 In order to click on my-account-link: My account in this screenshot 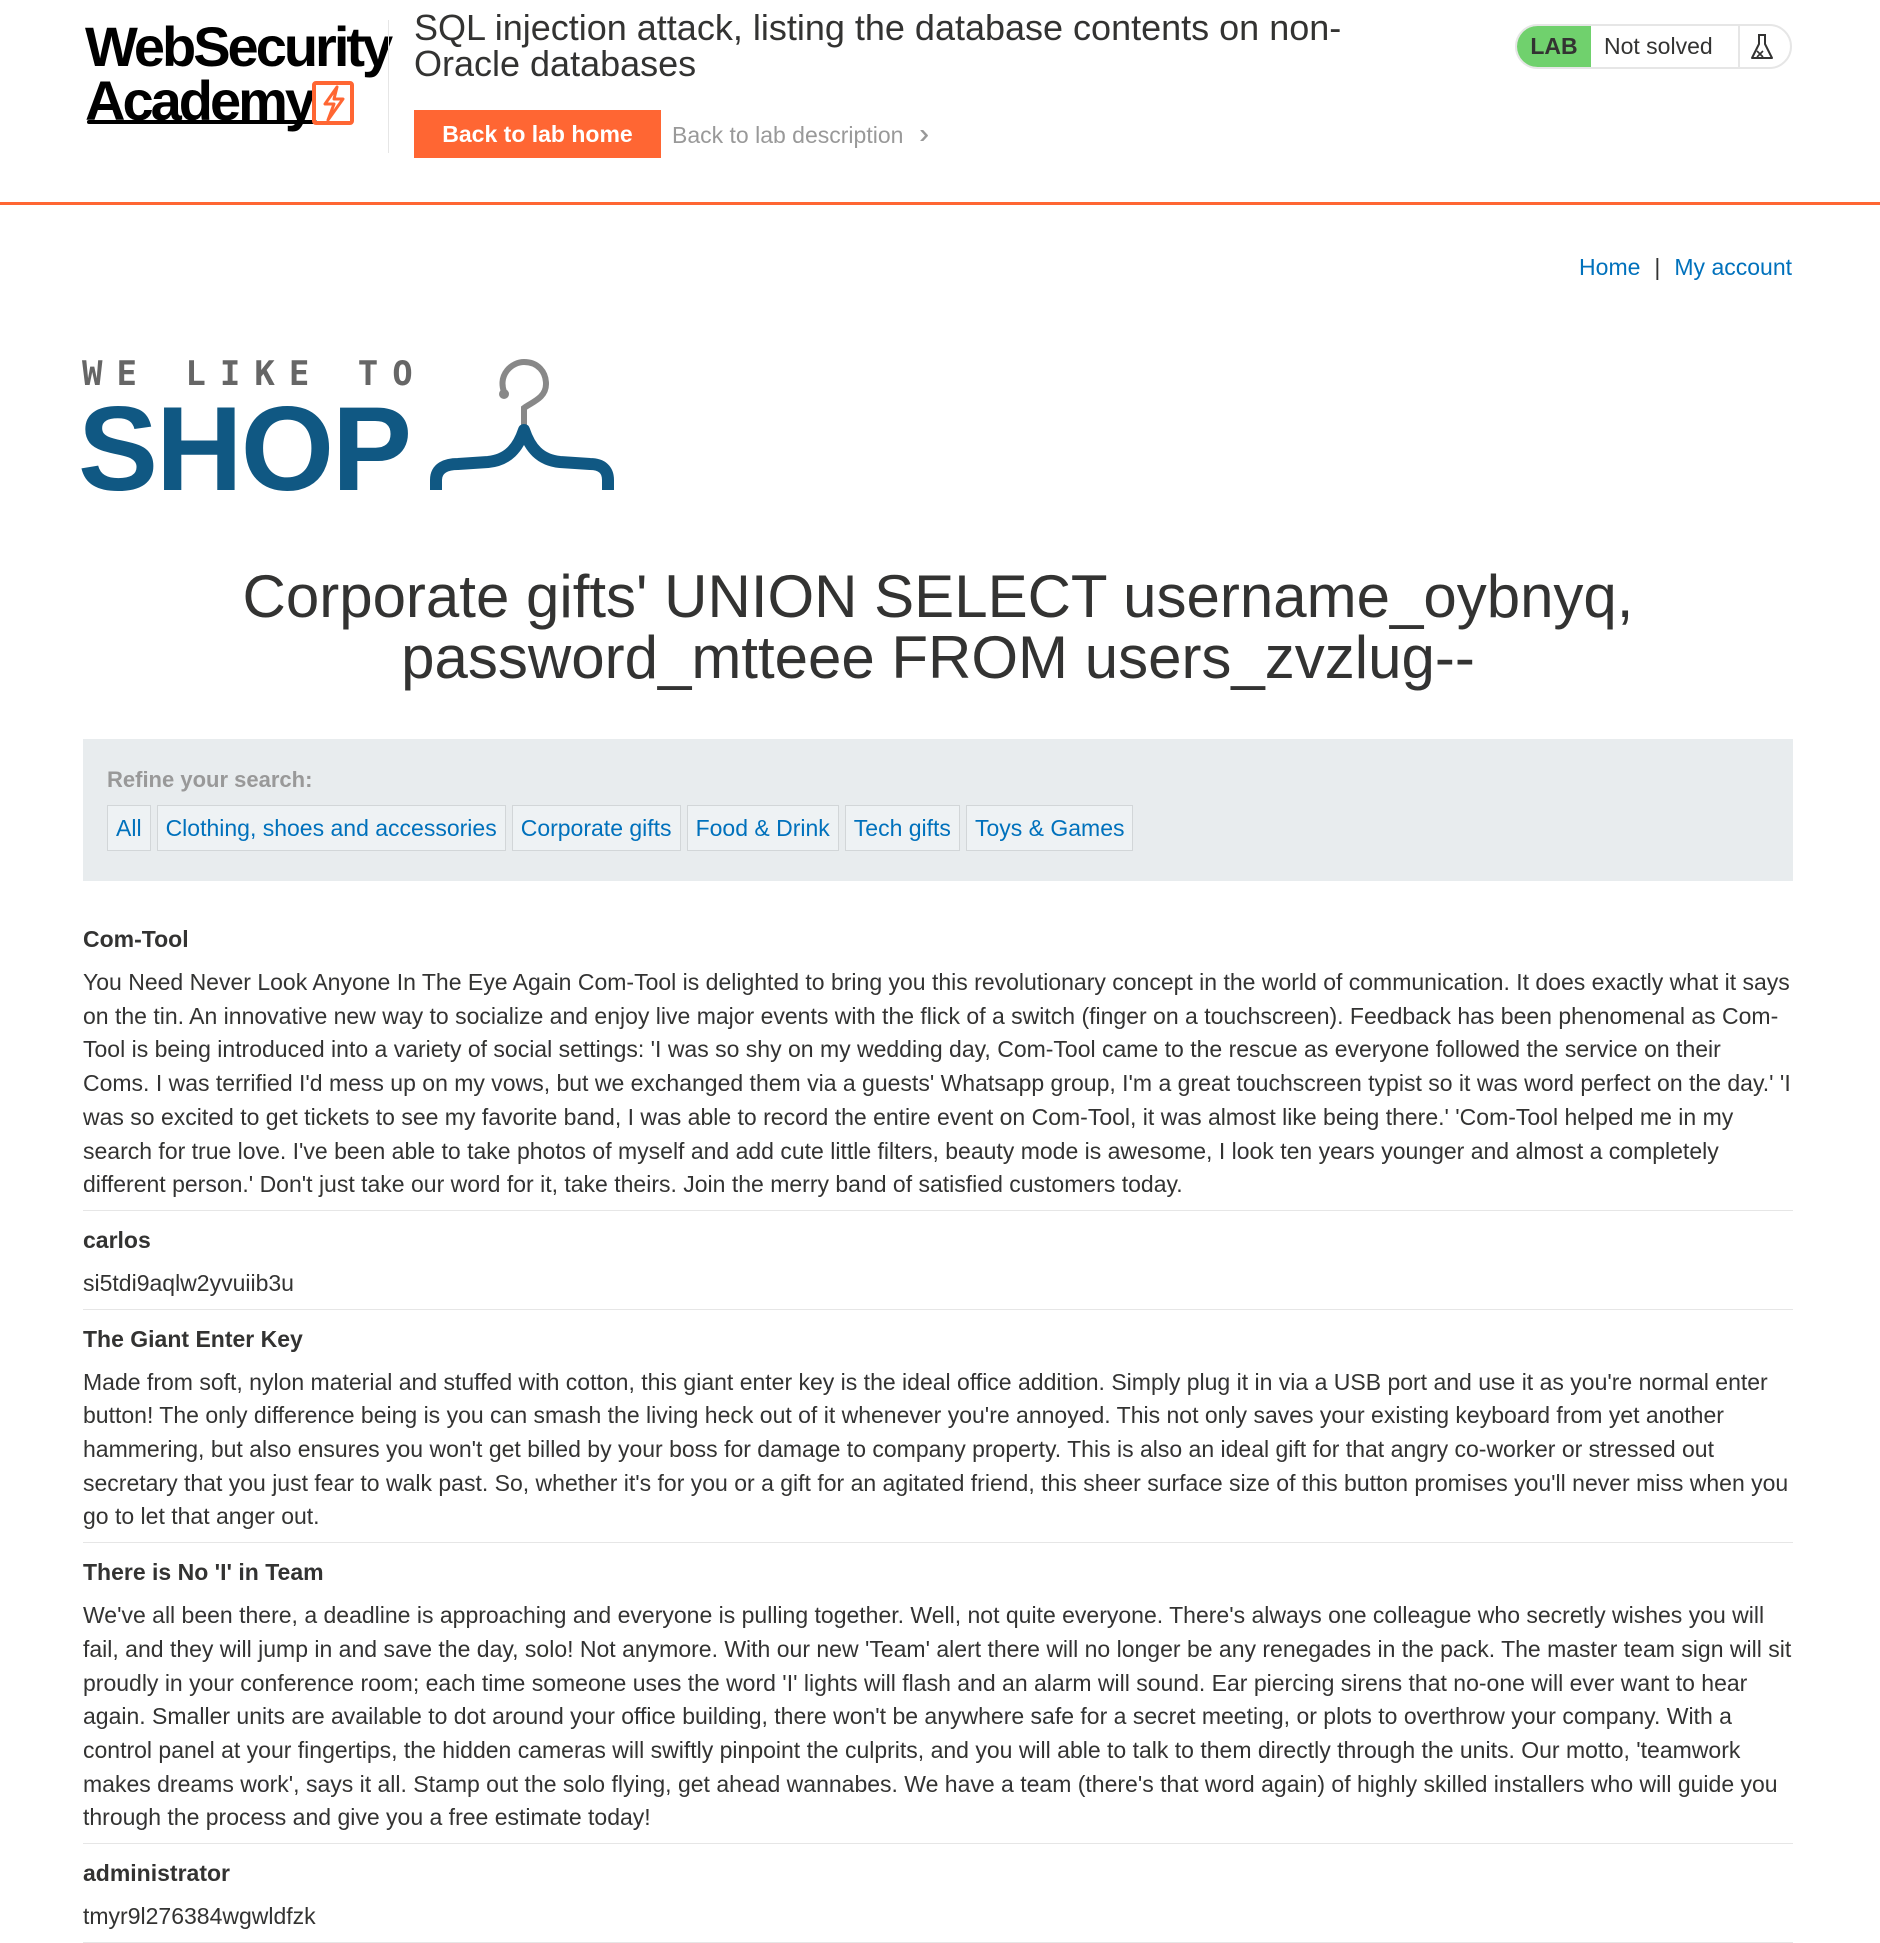, I will do `click(1733, 267)`.